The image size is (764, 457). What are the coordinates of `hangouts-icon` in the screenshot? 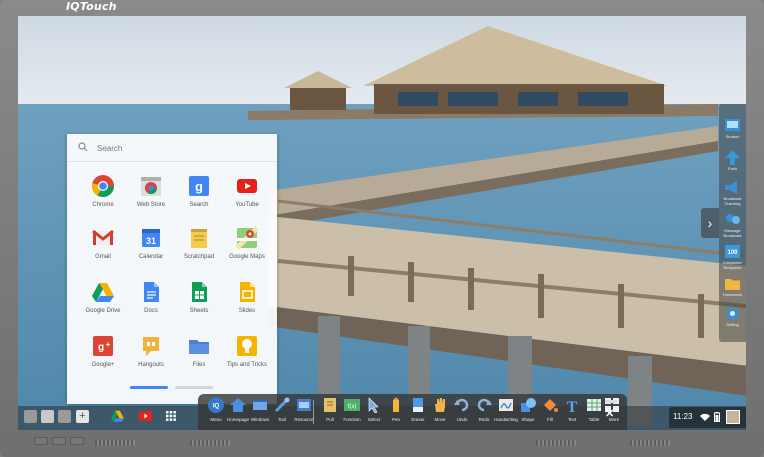 It's located at (151, 346).